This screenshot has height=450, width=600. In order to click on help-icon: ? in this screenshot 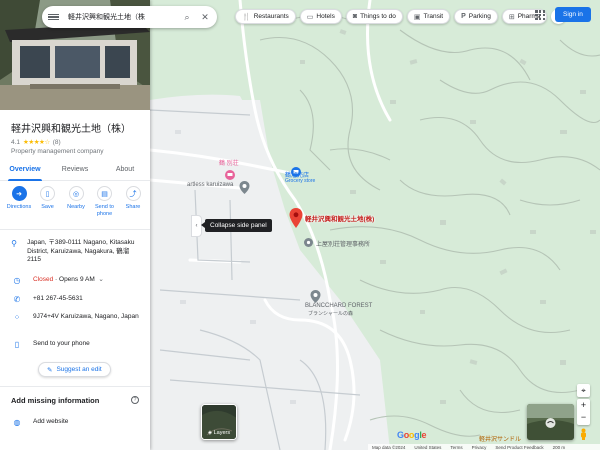, I will do `click(135, 400)`.